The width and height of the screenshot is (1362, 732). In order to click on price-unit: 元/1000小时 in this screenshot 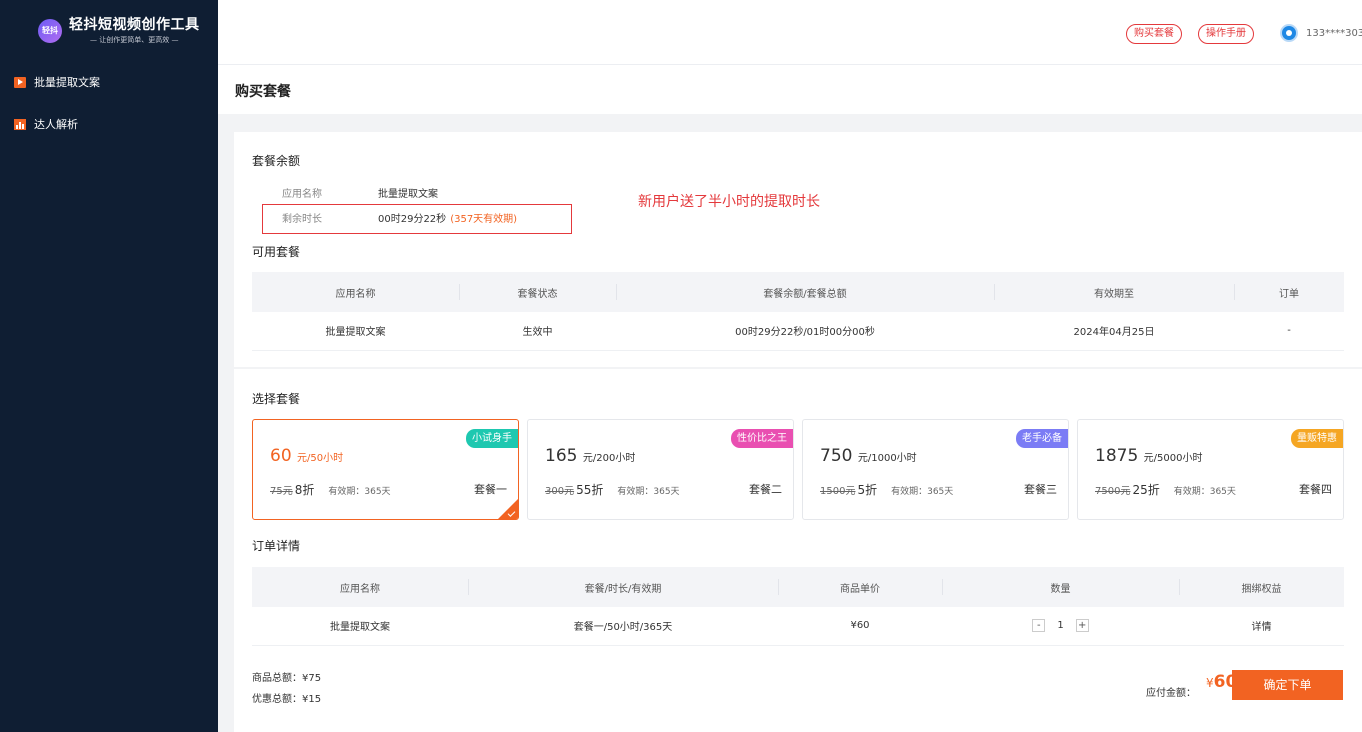, I will do `click(887, 458)`.